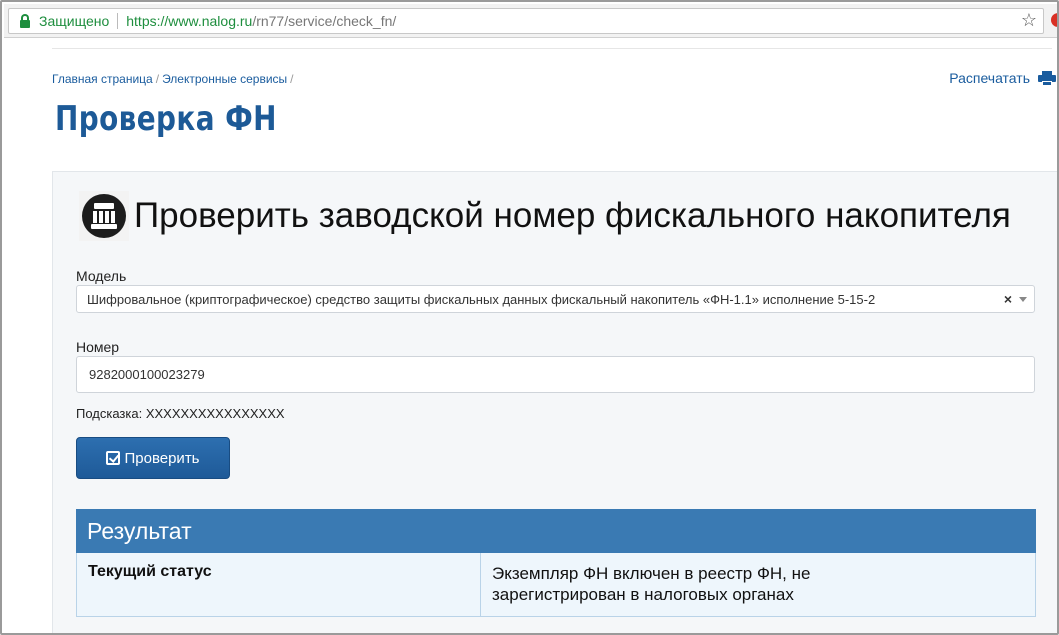 This screenshot has height=635, width=1059. Describe the element at coordinates (1023, 299) in the screenshot. I see `chevron-down-icon` at that location.